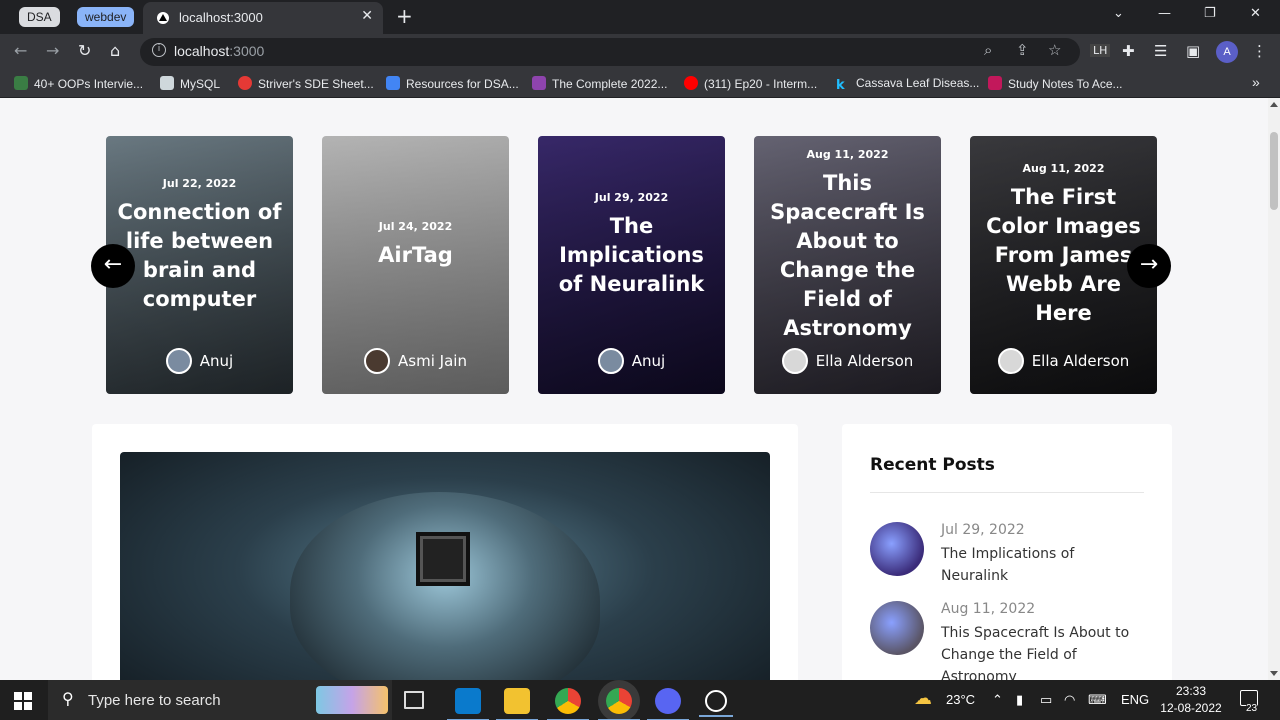 The height and width of the screenshot is (720, 1280). Describe the element at coordinates (1227, 52) in the screenshot. I see `profile-avatar: A` at that location.